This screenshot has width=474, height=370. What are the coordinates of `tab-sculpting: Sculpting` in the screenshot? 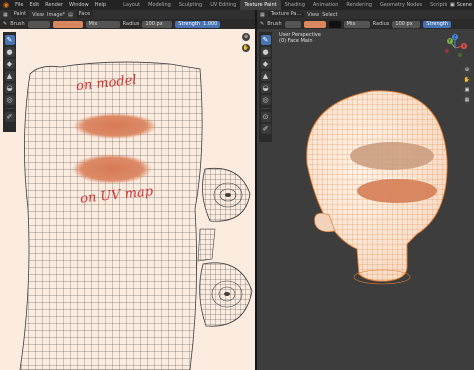 It's located at (190, 5).